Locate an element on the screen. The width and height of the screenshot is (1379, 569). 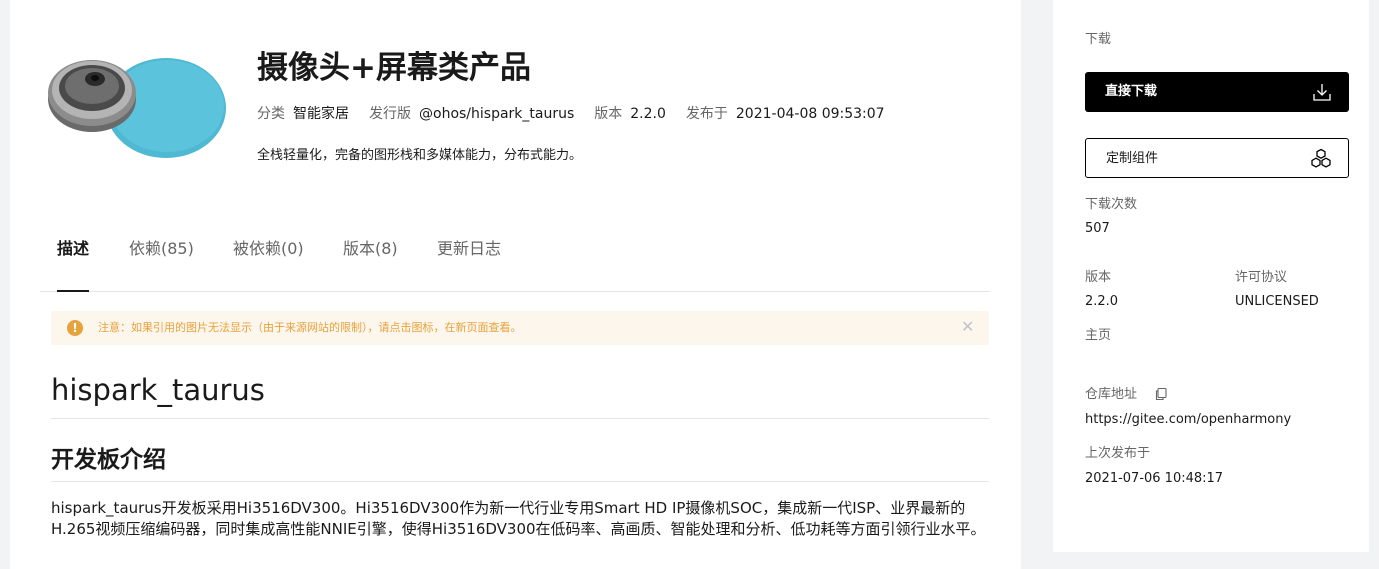
homepage-label: 主页 is located at coordinates (1098, 335).